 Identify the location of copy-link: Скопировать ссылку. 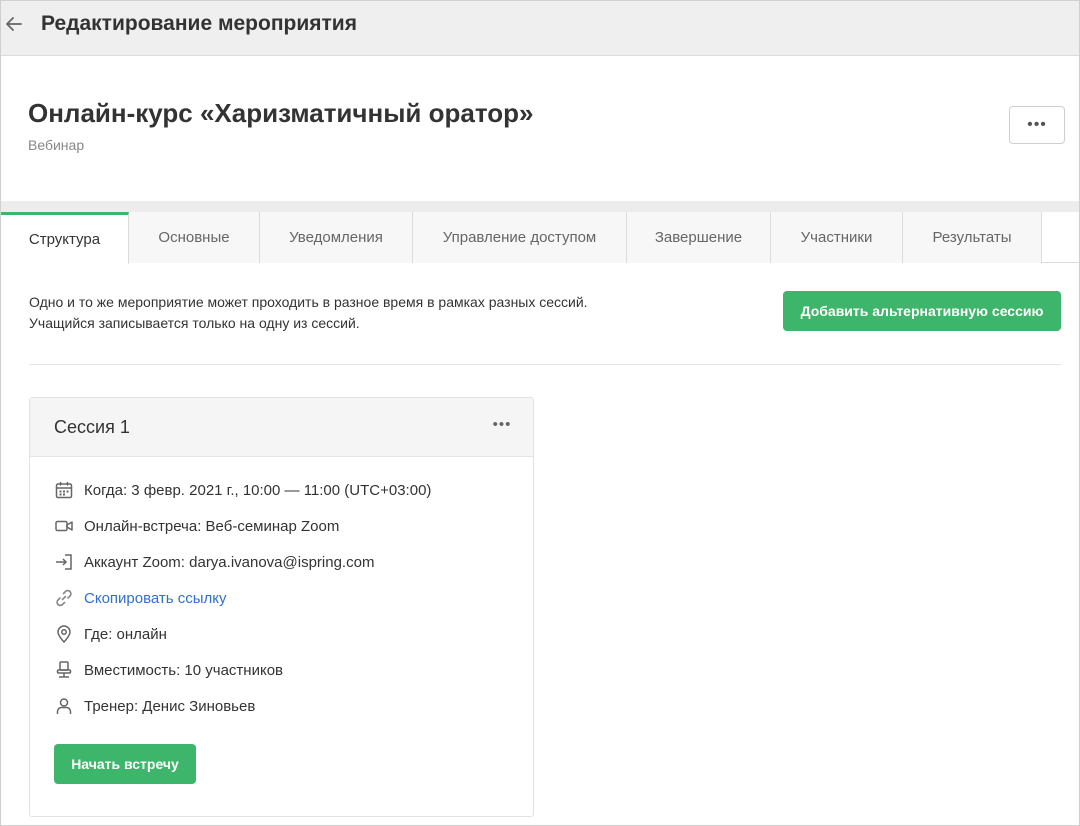
(155, 598).